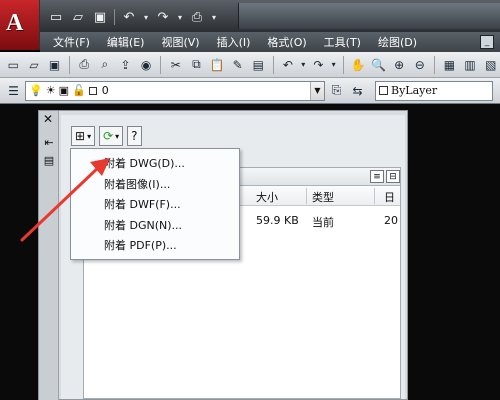 This screenshot has width=500, height=400. I want to click on chevron-down-icon: ▼, so click(317, 90).